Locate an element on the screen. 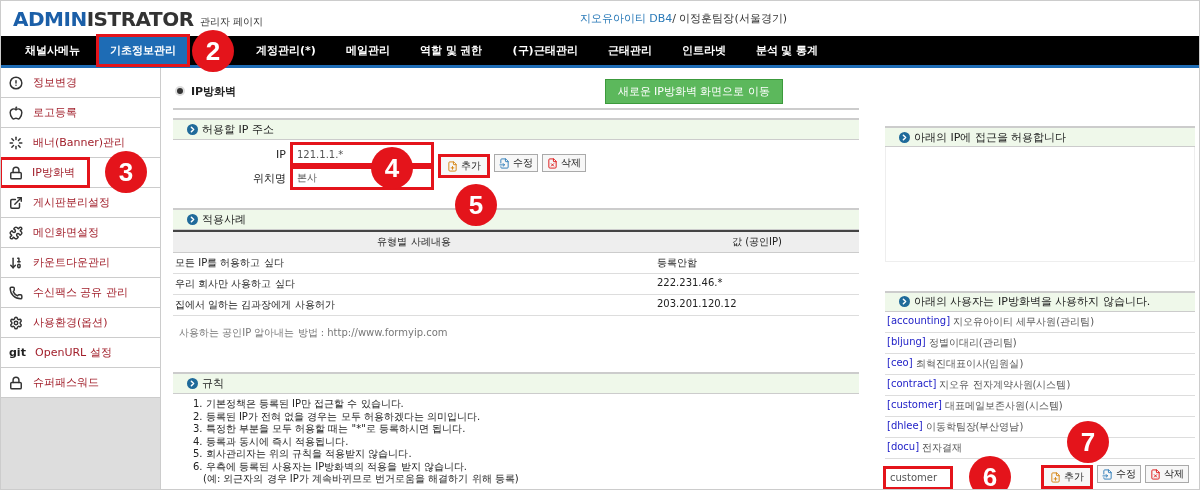 This screenshot has height=490, width=1200. user-row: [bljung] 정별이대리(관리팀) is located at coordinates (1040, 343).